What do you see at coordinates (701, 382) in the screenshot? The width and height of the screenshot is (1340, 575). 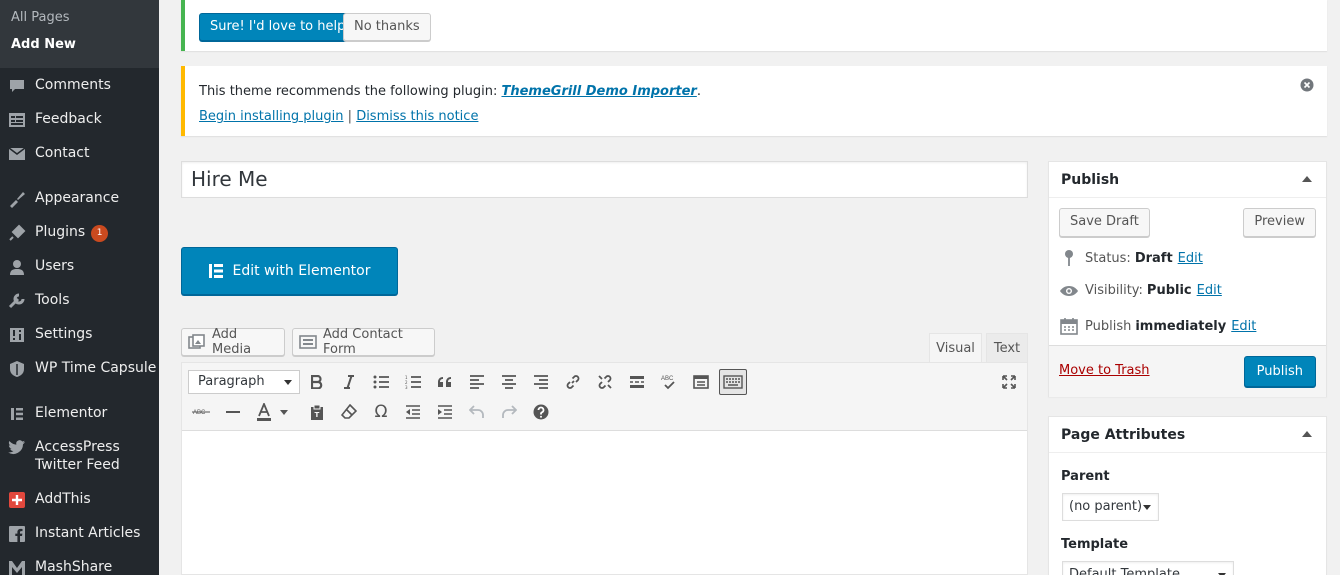 I see `fullscreen-editor-icon` at bounding box center [701, 382].